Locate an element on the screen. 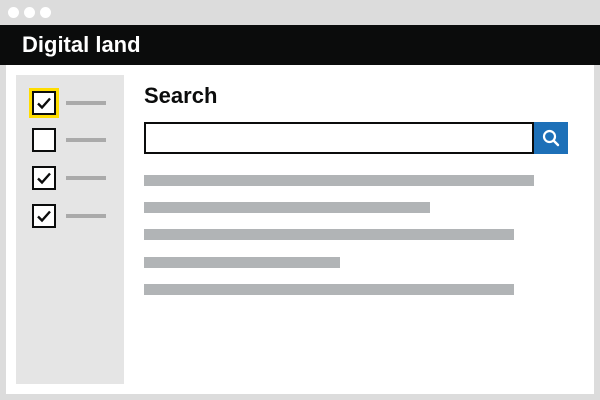  search-icon is located at coordinates (551, 138).